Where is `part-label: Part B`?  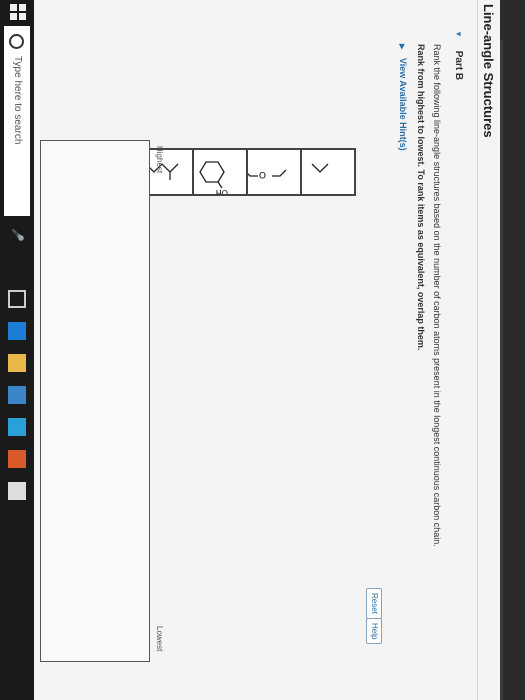
part-label: Part B is located at coordinates (458, 65).